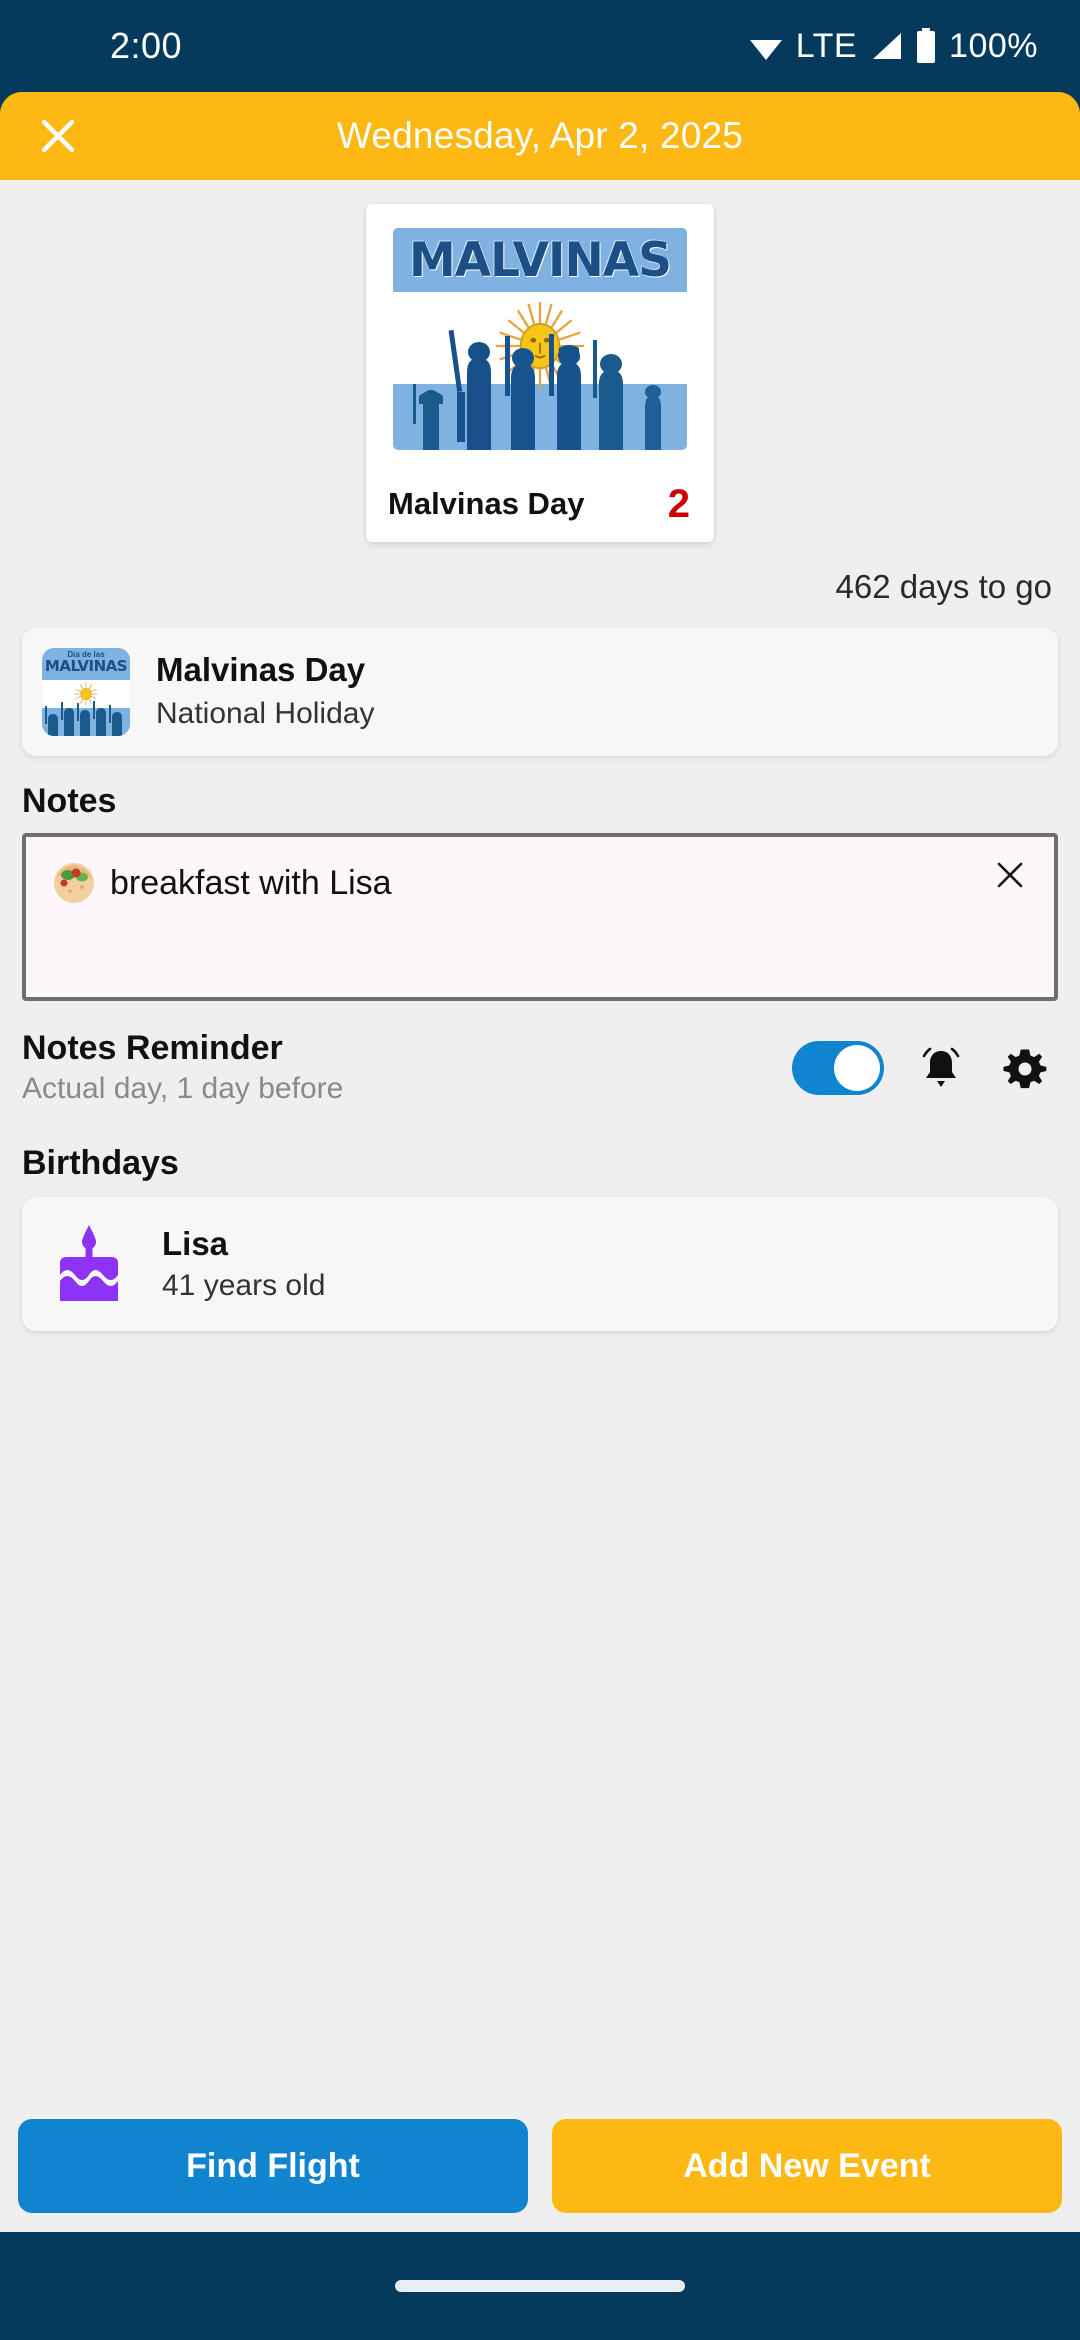 The width and height of the screenshot is (1080, 2340). I want to click on thumb-word: MALVINAS, so click(86, 666).